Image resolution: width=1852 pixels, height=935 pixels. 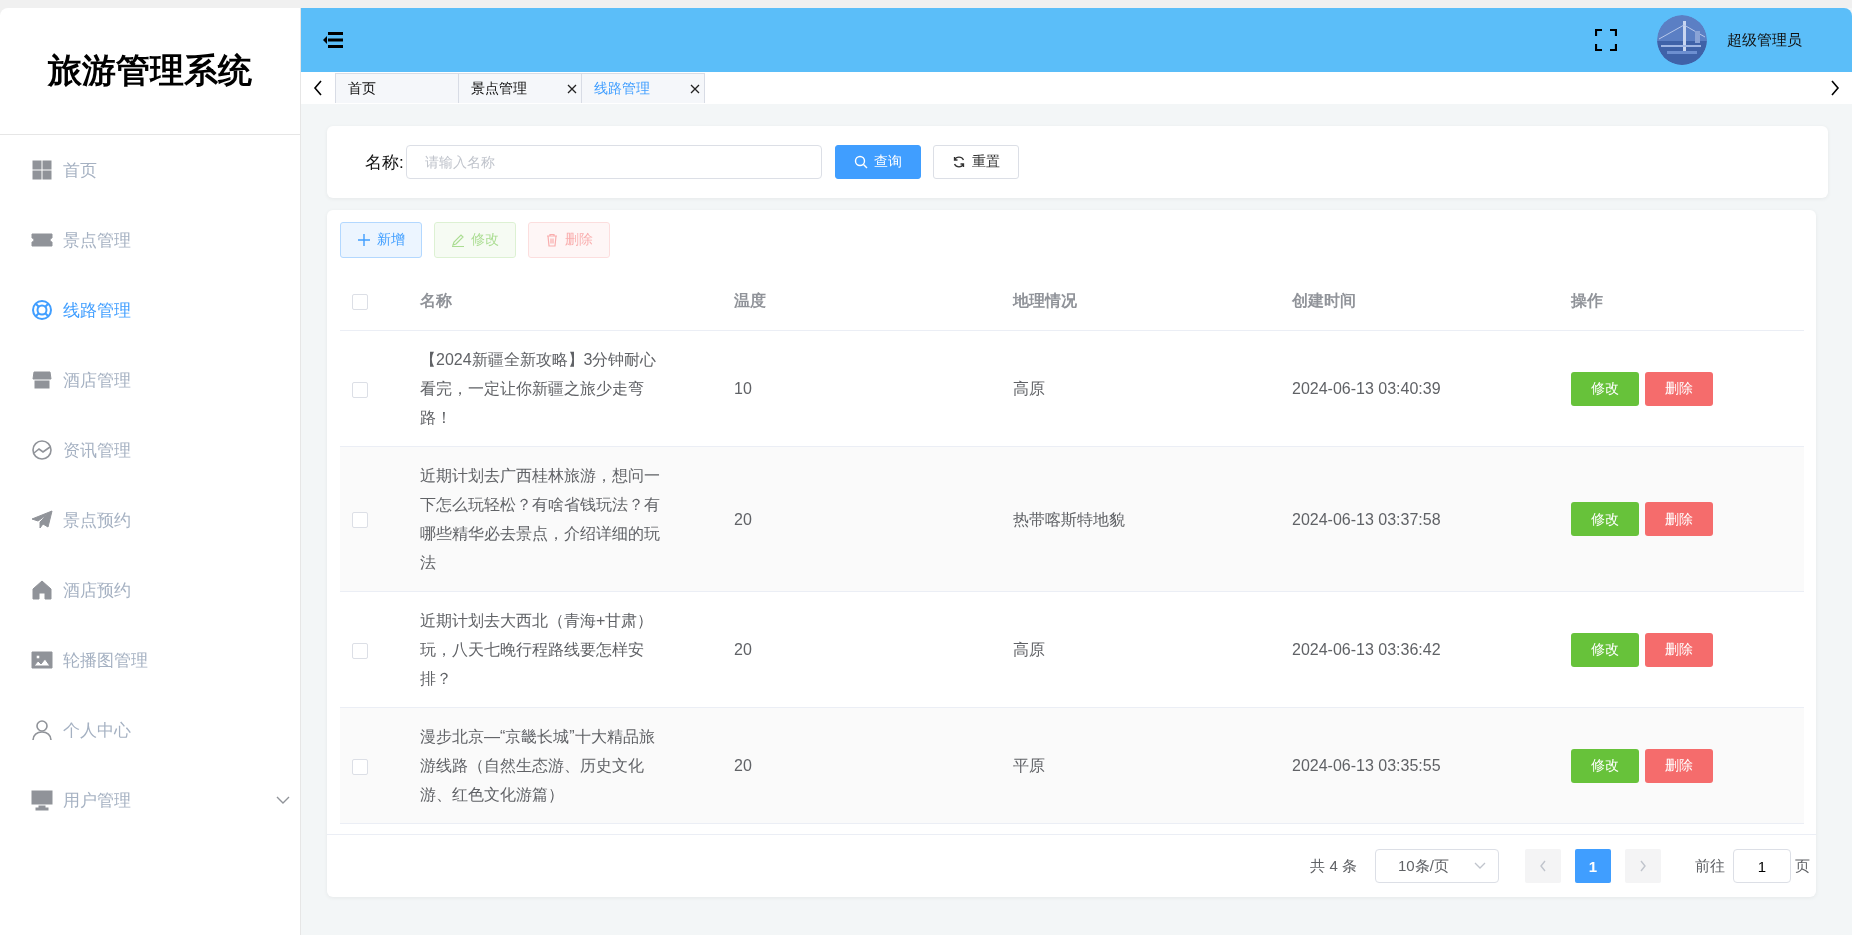 What do you see at coordinates (1606, 40) in the screenshot?
I see `fullscreen-icon` at bounding box center [1606, 40].